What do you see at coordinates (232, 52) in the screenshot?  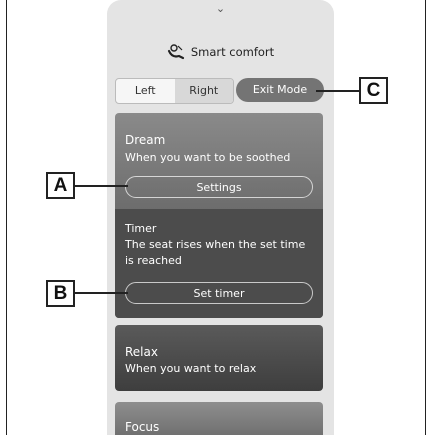 I see `panel-title: Smart comfort` at bounding box center [232, 52].